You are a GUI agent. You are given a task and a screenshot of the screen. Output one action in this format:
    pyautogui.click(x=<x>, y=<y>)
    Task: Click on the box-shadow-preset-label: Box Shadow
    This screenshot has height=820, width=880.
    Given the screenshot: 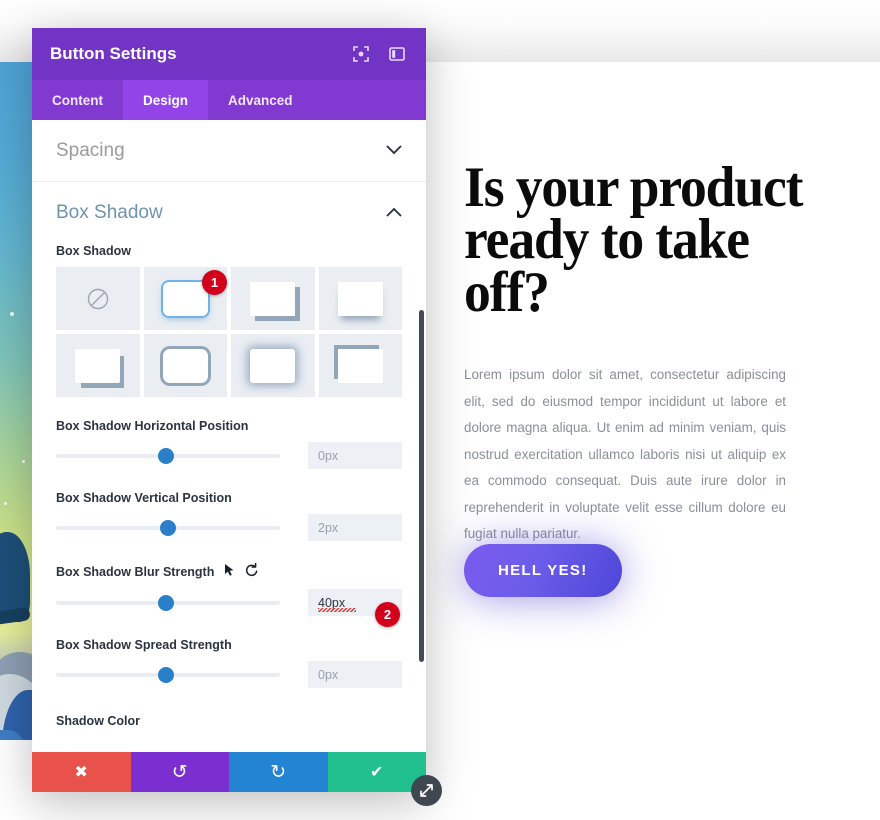 What is the action you would take?
    pyautogui.click(x=94, y=251)
    